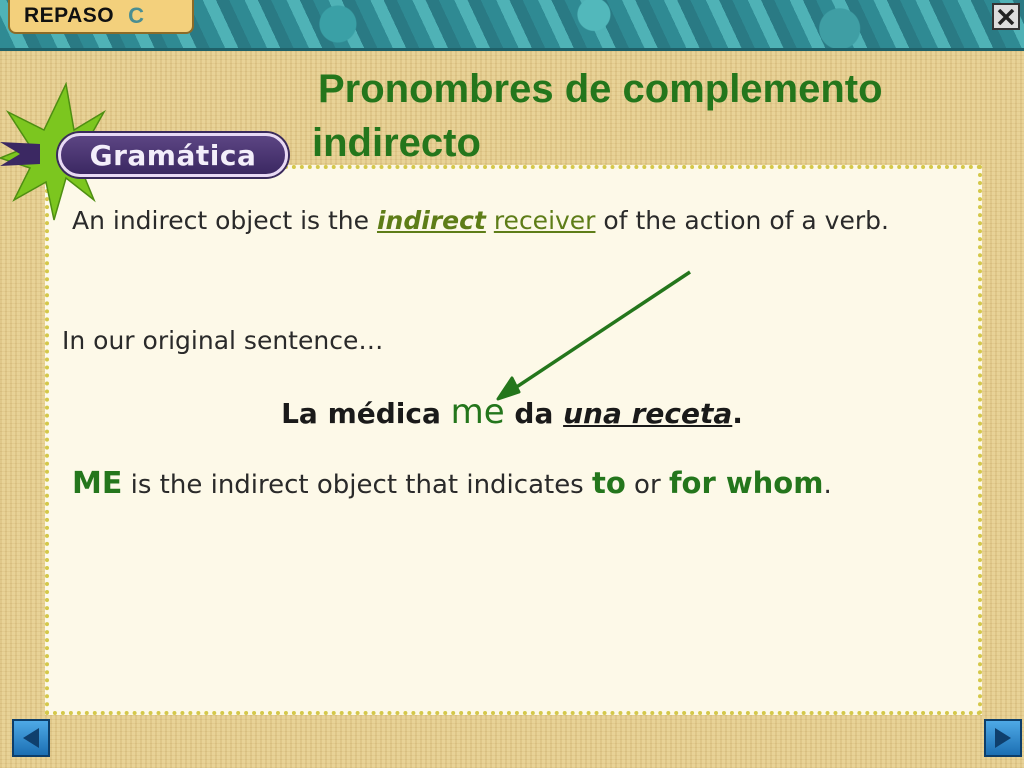 The width and height of the screenshot is (1024, 768). What do you see at coordinates (357, 485) in the screenshot?
I see `explanation-mid: is the indirect object that indicates` at bounding box center [357, 485].